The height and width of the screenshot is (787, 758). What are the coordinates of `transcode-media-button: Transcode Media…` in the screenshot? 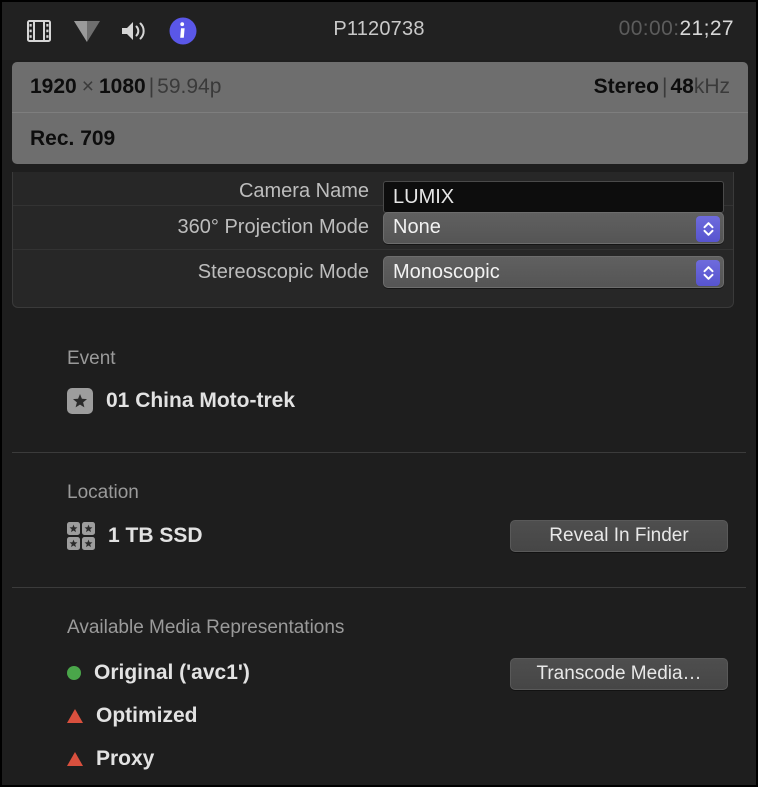 It's located at (619, 674).